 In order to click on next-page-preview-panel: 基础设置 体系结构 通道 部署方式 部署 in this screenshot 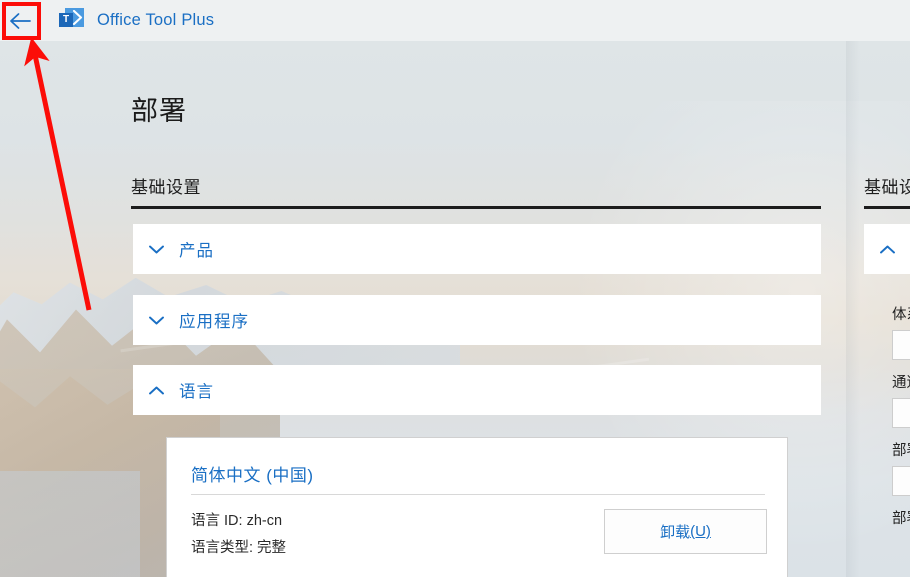, I will do `click(878, 309)`.